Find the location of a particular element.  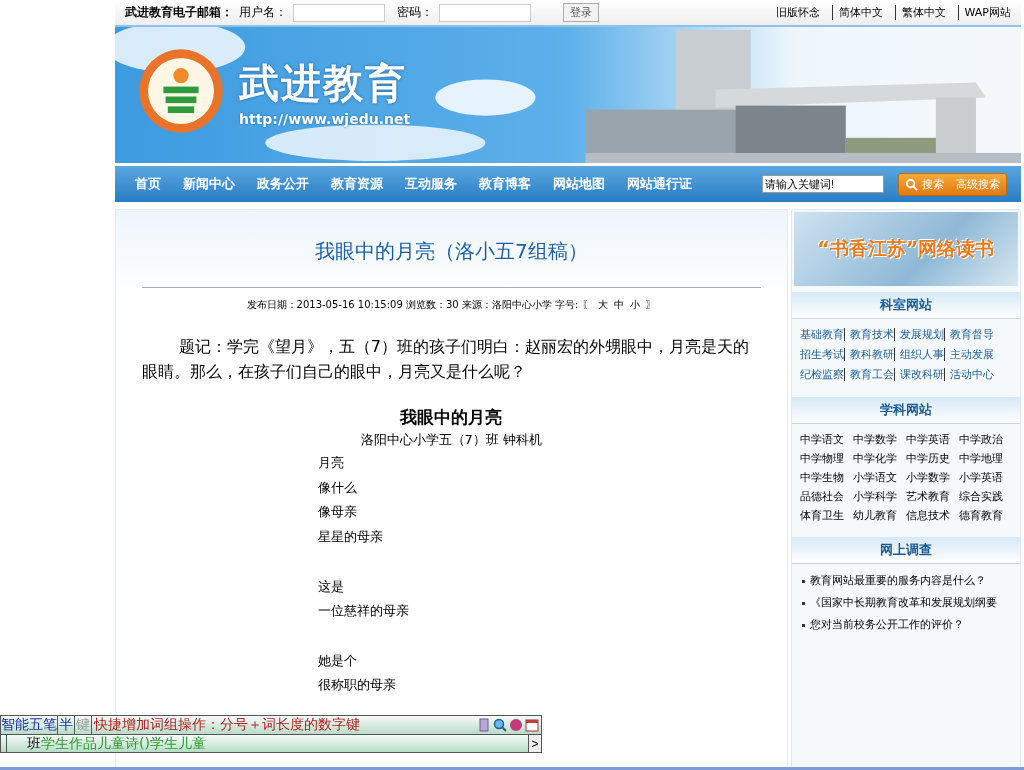

subject-link: 小学英语 is located at coordinates (985, 477).